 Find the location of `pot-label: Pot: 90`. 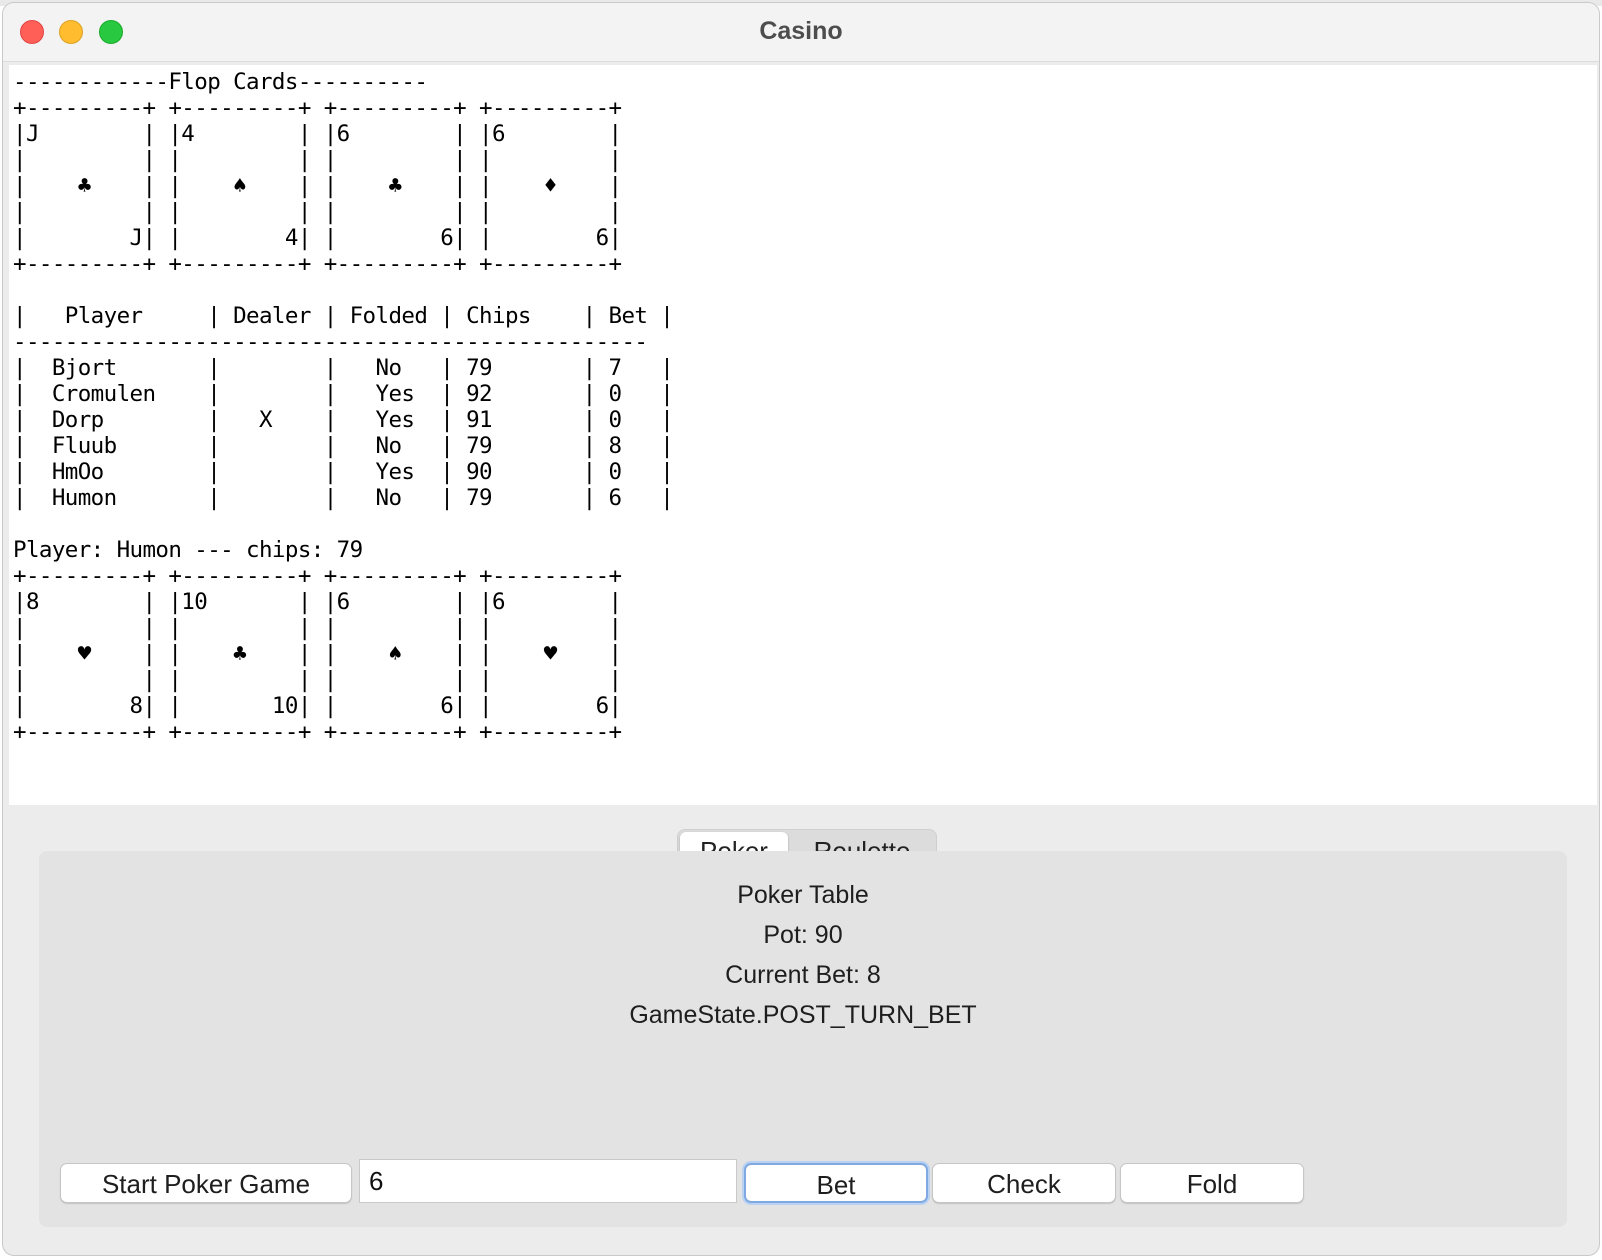

pot-label: Pot: 90 is located at coordinates (803, 935).